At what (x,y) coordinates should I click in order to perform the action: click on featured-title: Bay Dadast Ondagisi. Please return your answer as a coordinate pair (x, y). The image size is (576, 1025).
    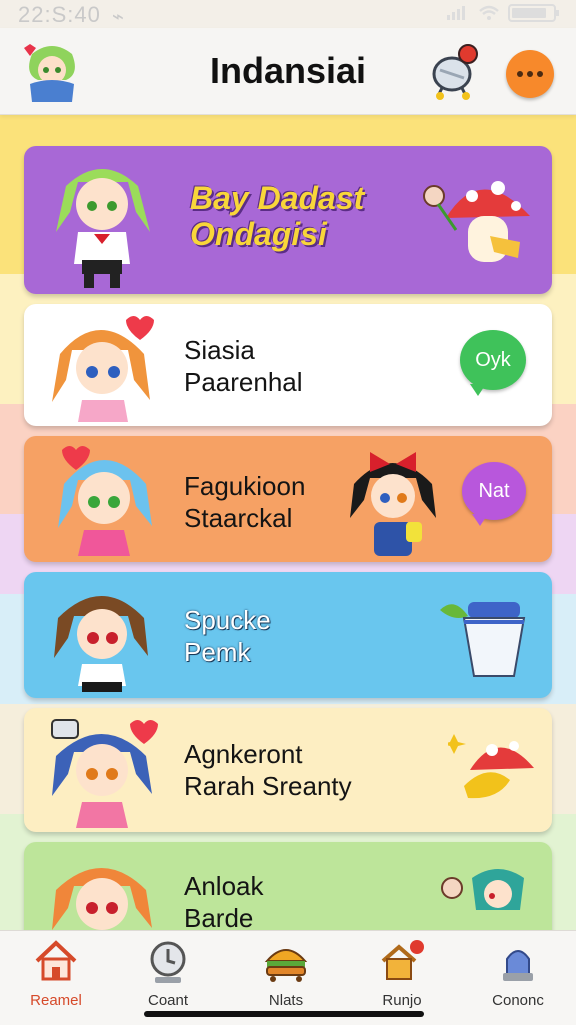
    Looking at the image, I should click on (277, 216).